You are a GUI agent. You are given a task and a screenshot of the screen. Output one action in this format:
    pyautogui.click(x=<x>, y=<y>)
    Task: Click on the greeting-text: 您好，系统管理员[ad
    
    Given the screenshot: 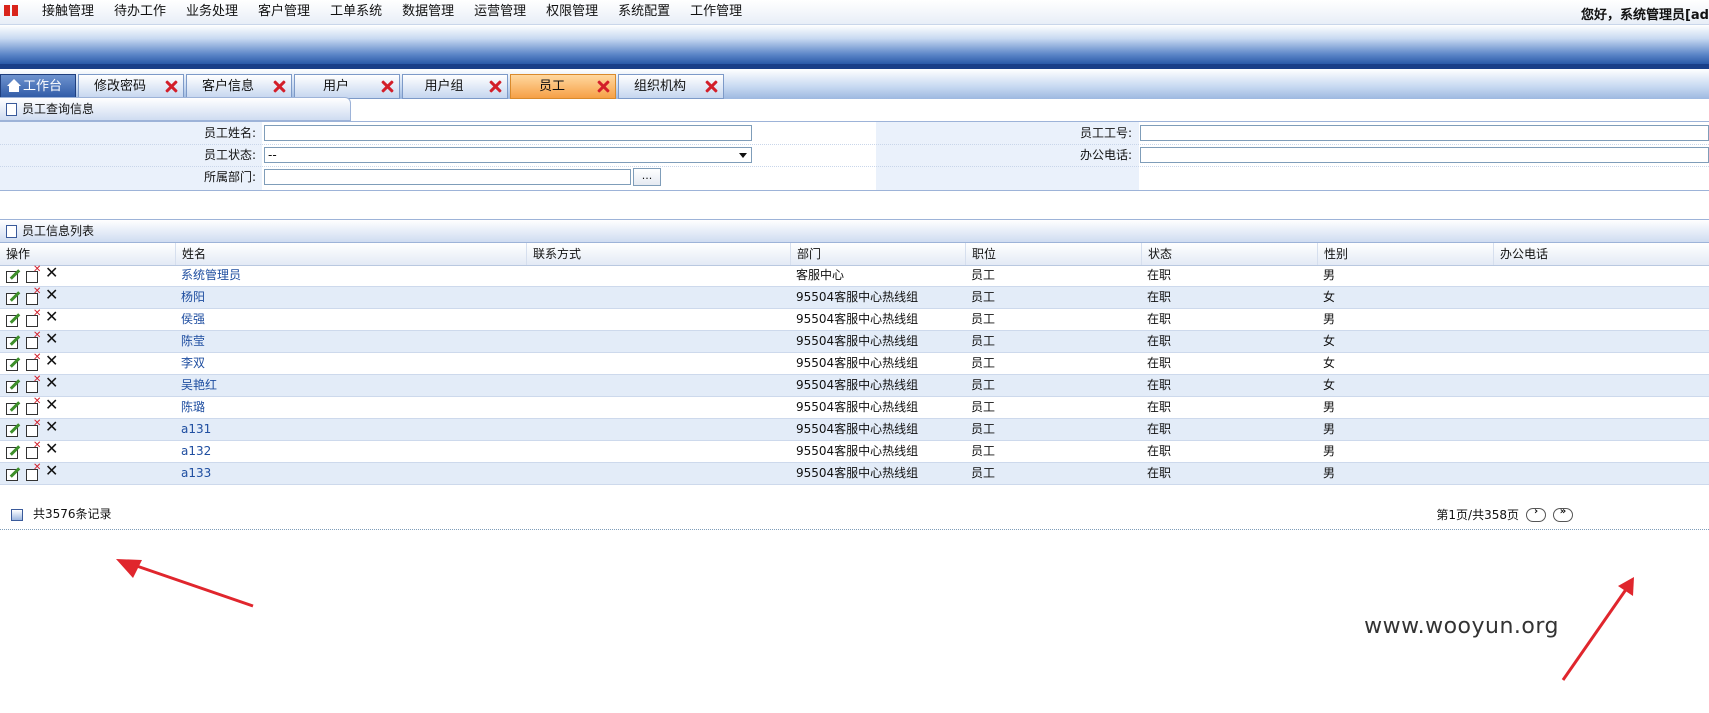 What is the action you would take?
    pyautogui.click(x=1644, y=15)
    